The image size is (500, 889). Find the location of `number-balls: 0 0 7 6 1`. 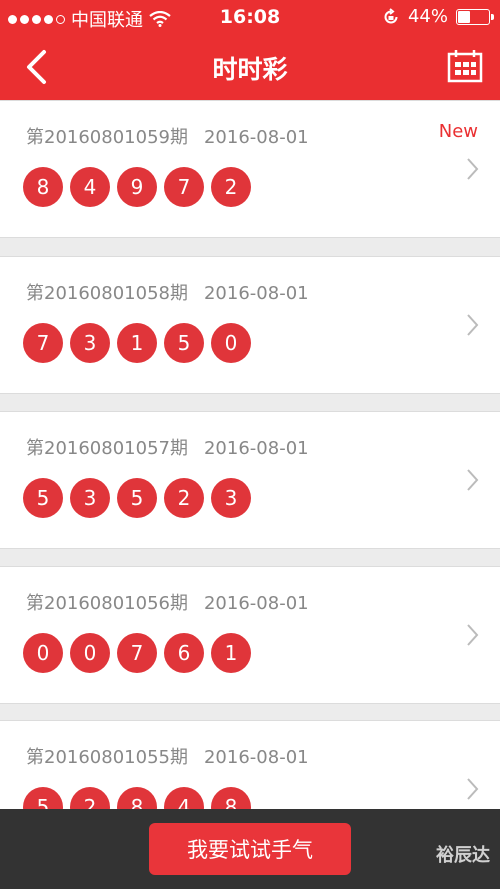

number-balls: 0 0 7 6 1 is located at coordinates (137, 653).